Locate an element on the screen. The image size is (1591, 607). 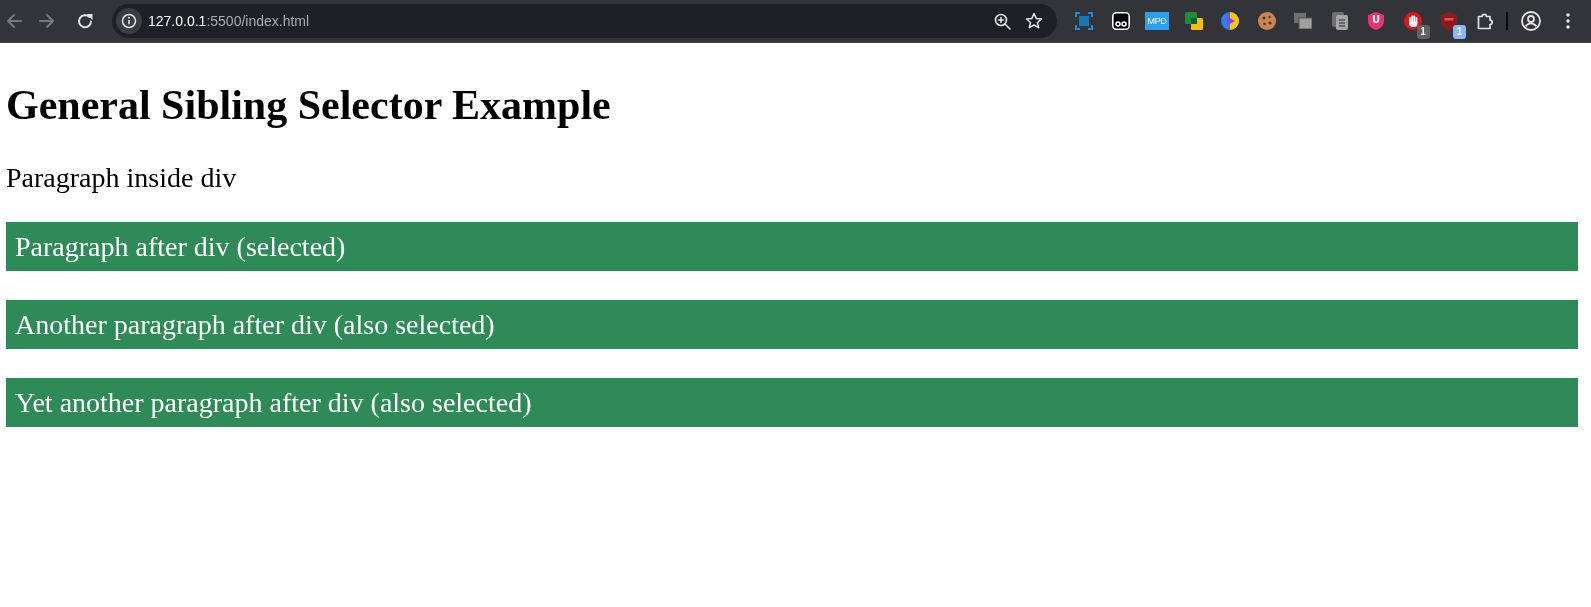
shield-letter: U is located at coordinates (1376, 20).